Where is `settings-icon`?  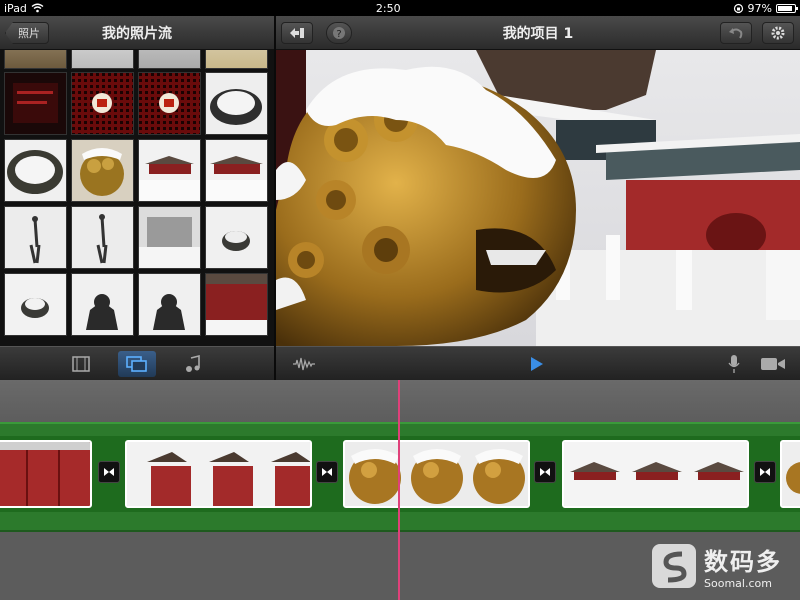 settings-icon is located at coordinates (778, 33).